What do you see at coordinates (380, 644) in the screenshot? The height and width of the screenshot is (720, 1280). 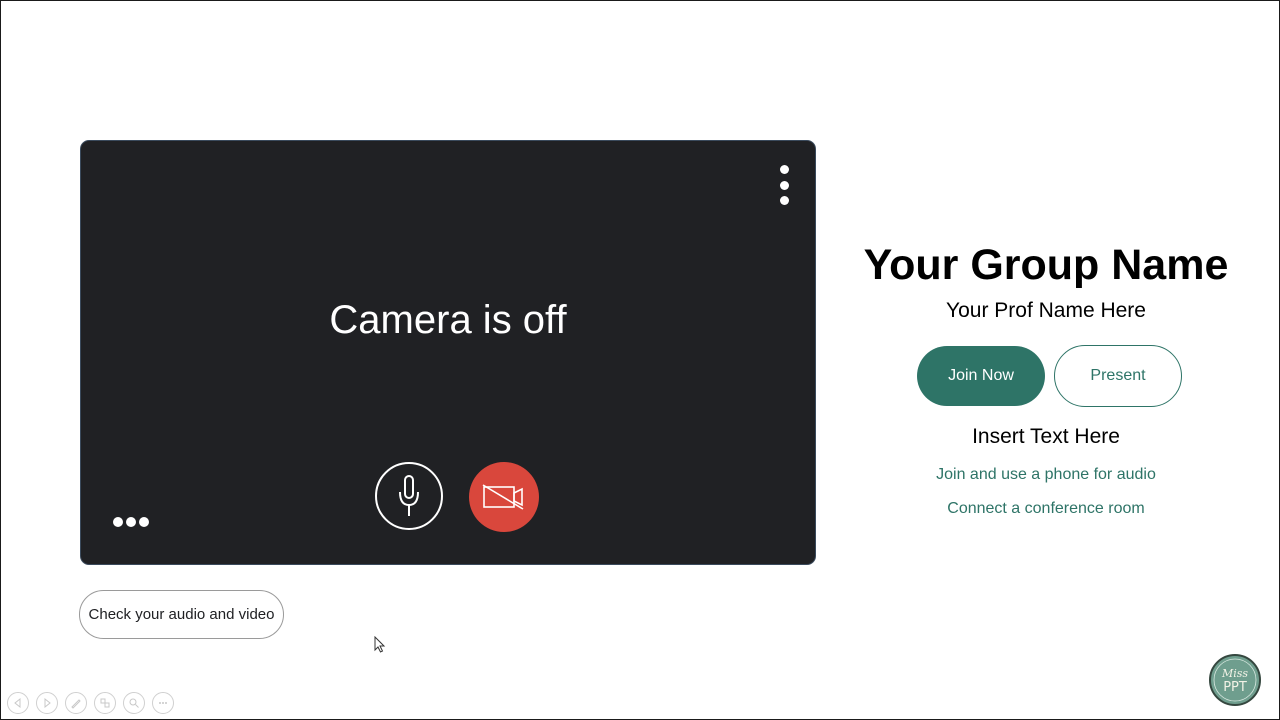 I see `mouse-pointer-icon` at bounding box center [380, 644].